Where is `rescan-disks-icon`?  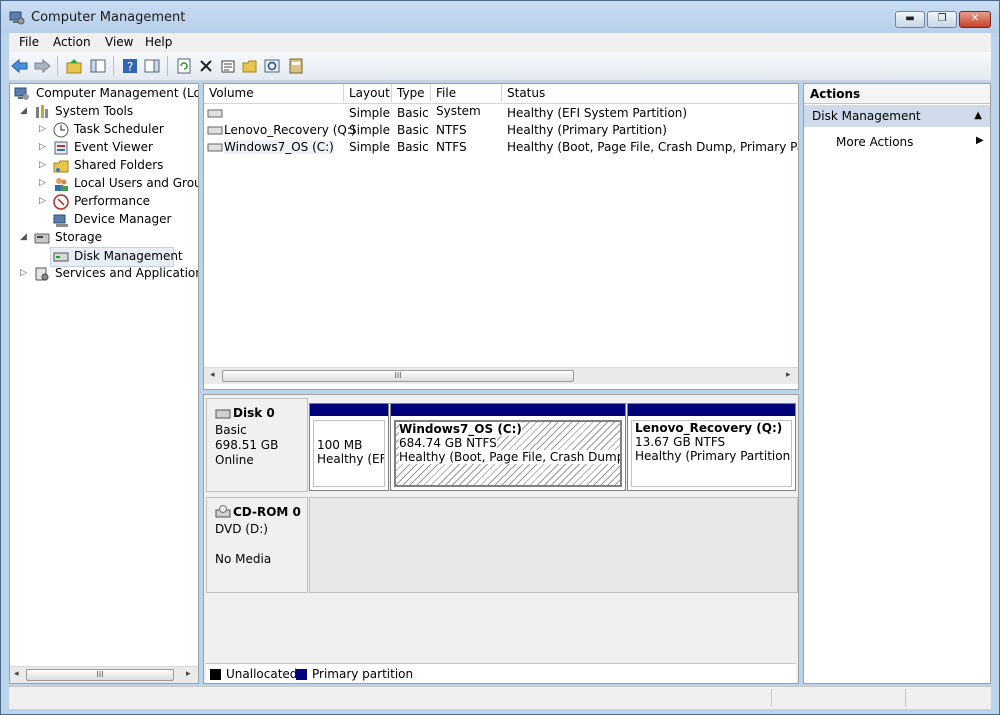 rescan-disks-icon is located at coordinates (272, 66).